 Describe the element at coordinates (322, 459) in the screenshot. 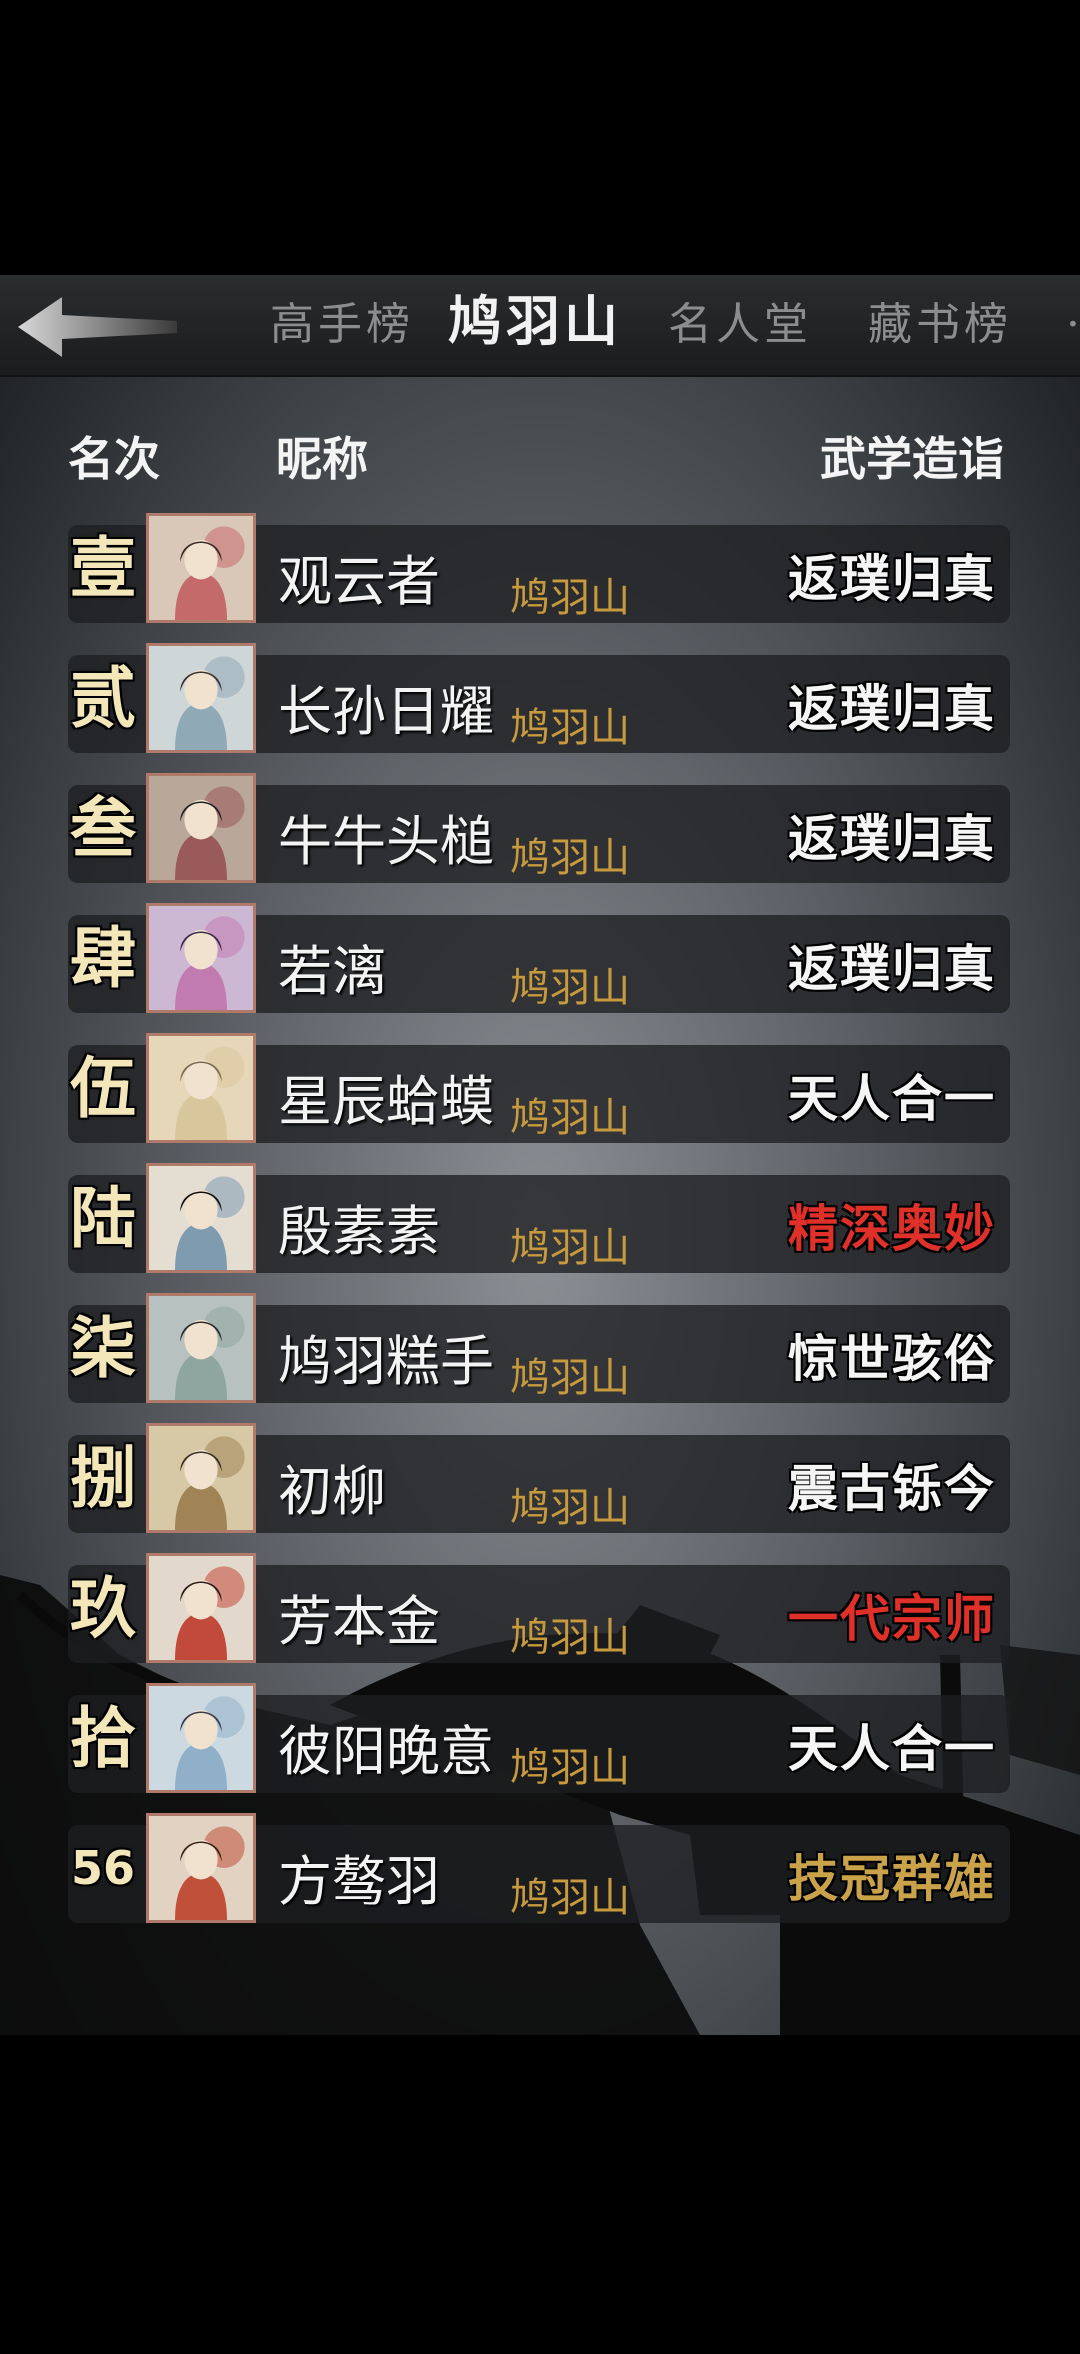

I see `header-nickname: 昵称` at that location.